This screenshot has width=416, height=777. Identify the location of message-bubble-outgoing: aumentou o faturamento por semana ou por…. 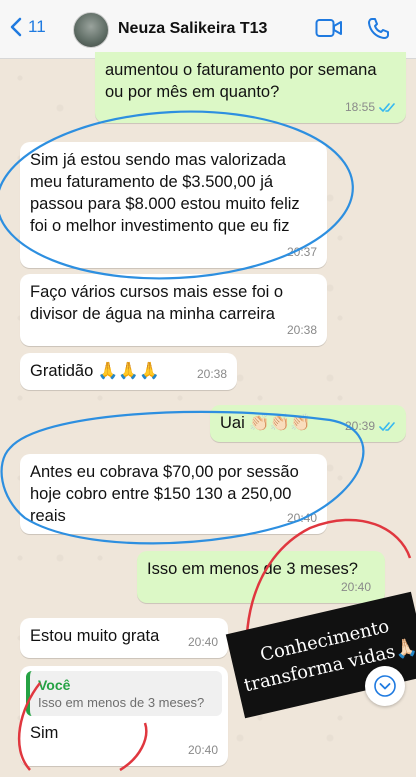
(250, 87).